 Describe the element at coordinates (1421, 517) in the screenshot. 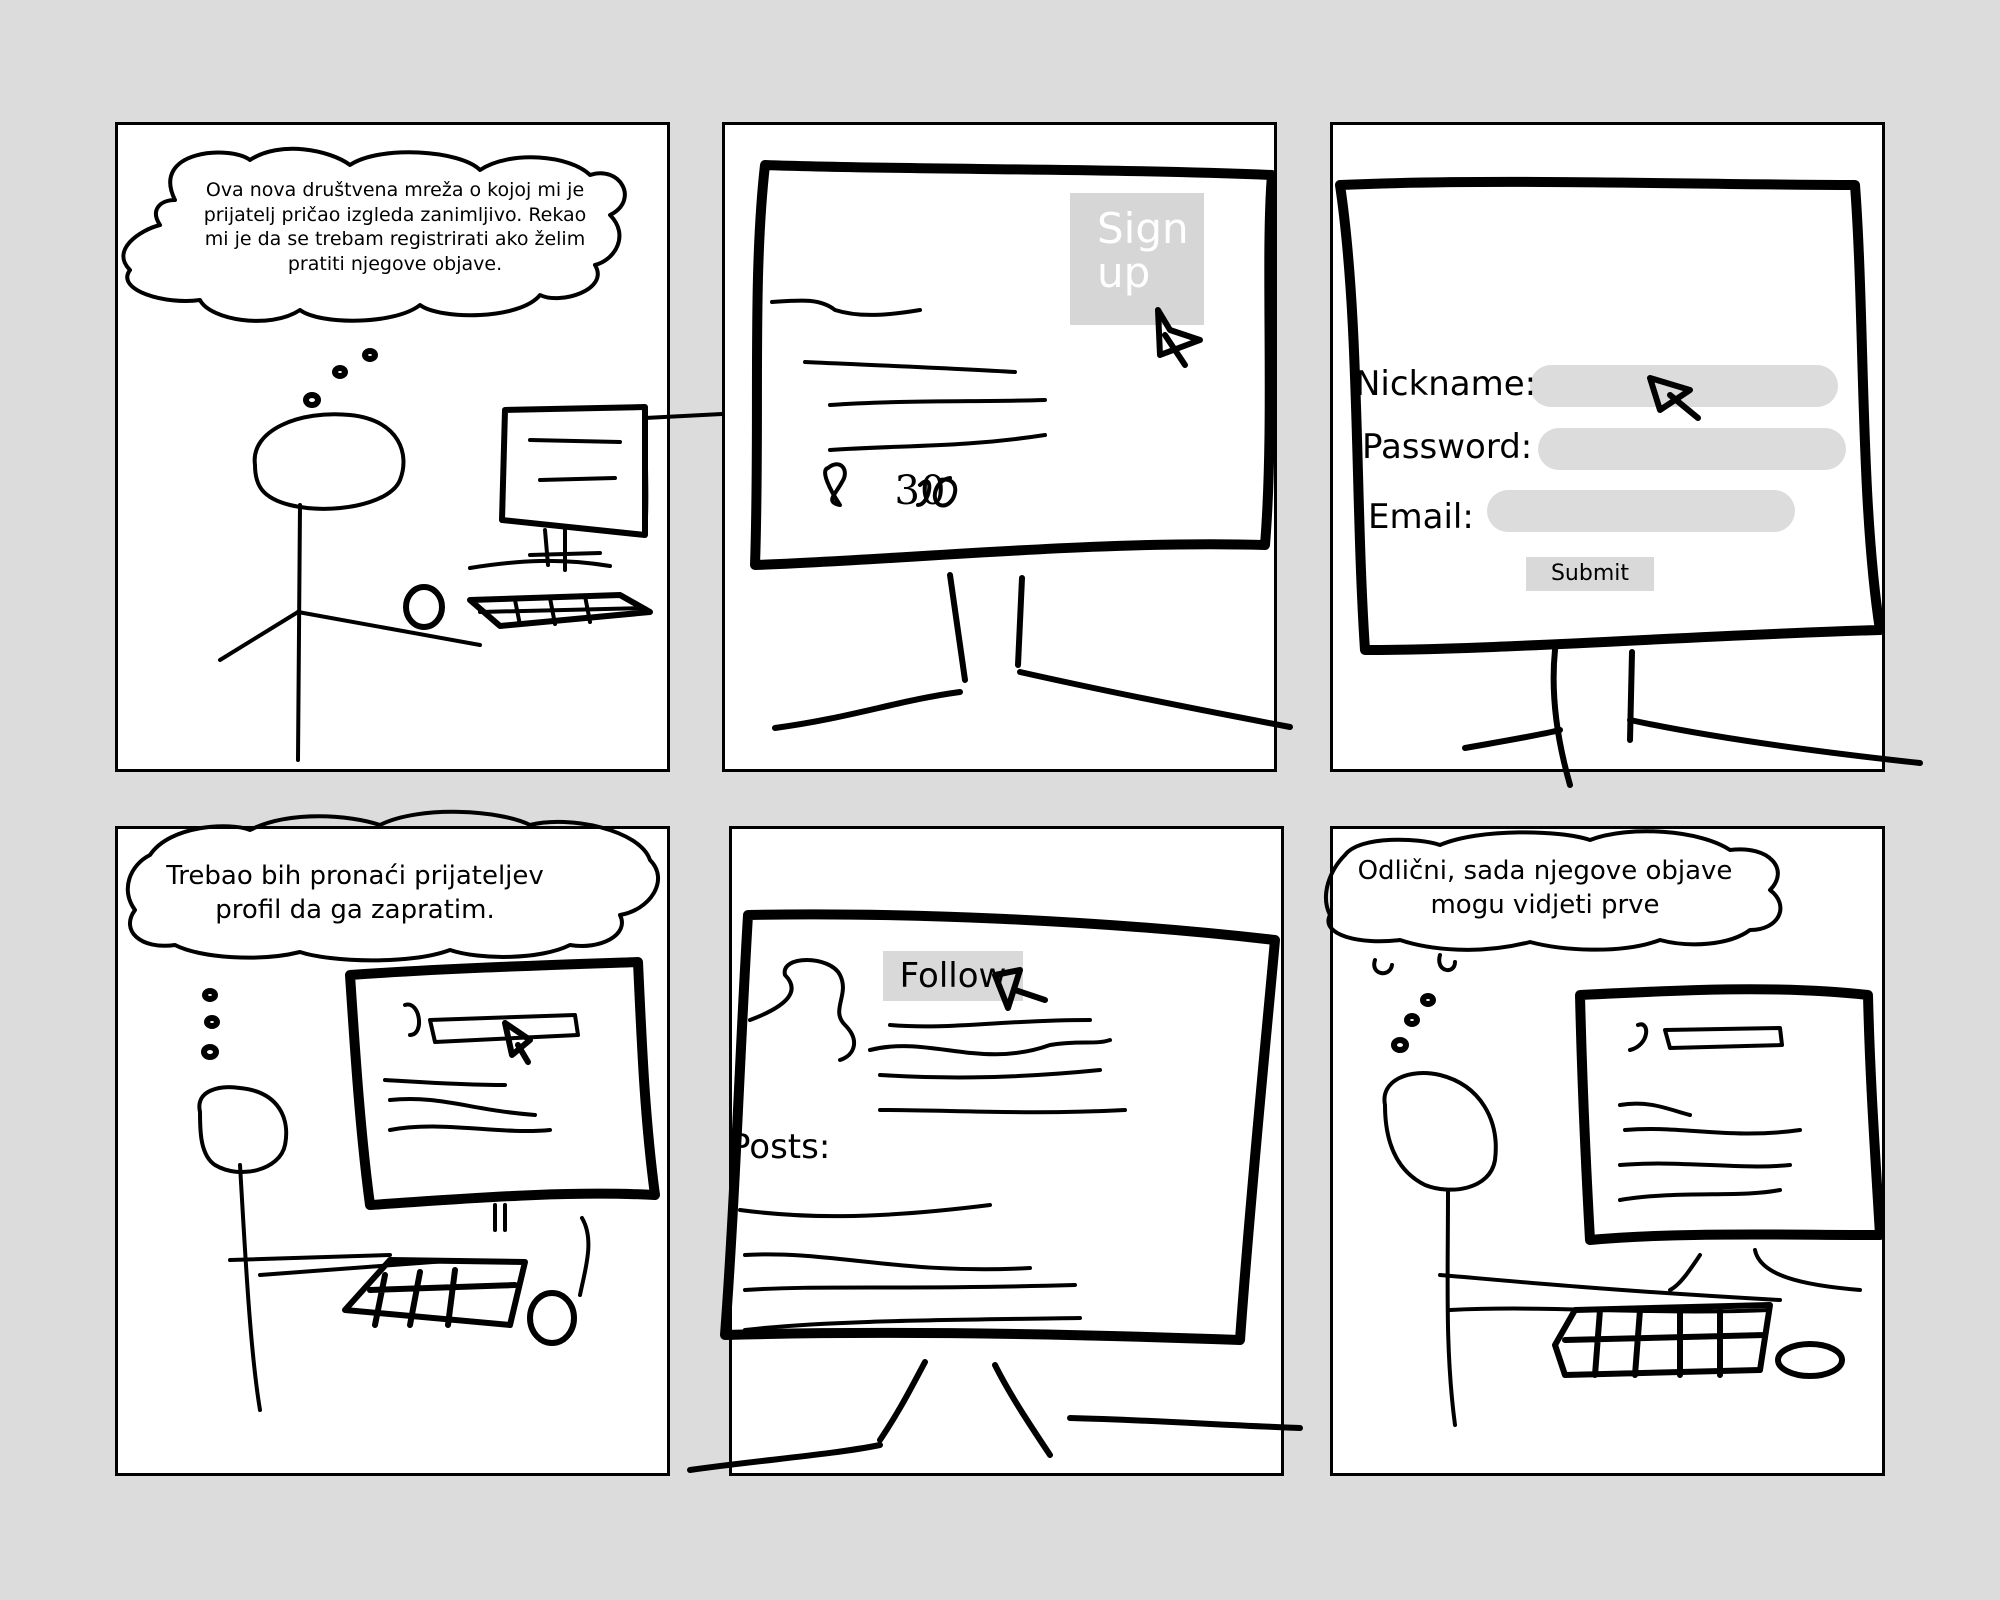

I see `email-label: Email:` at that location.